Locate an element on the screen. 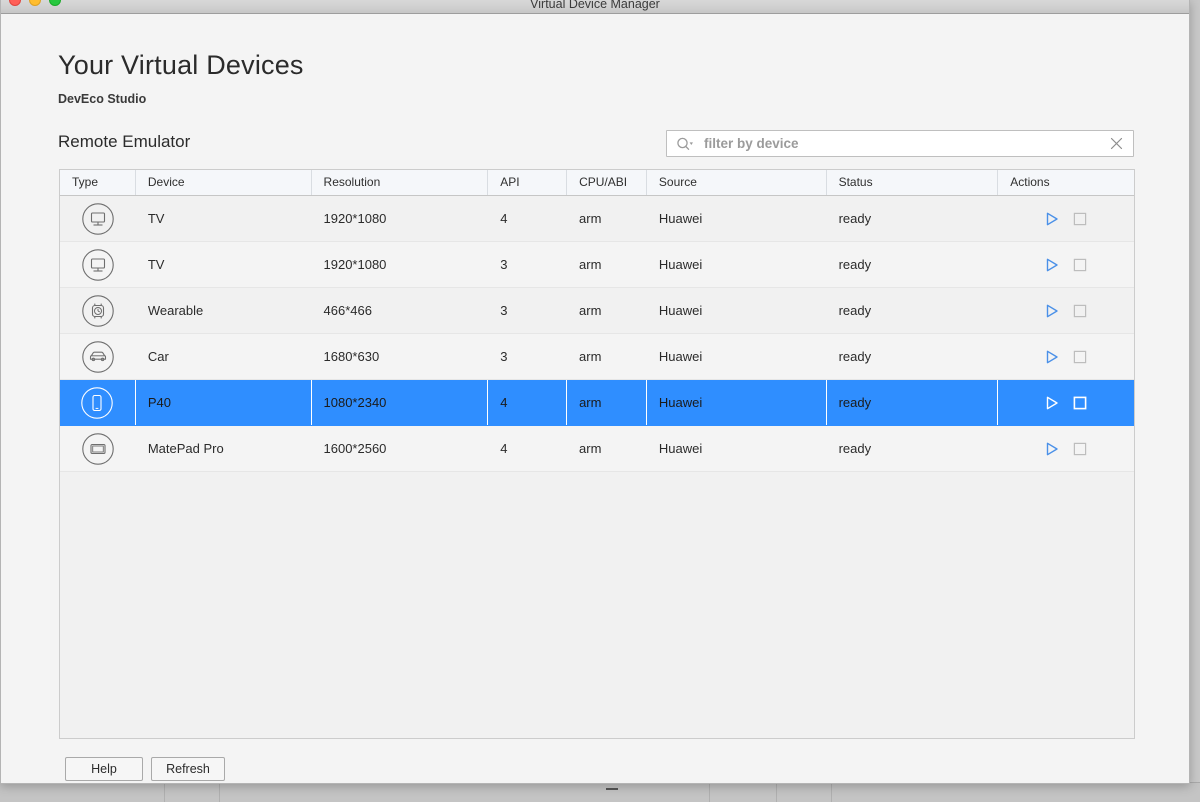 The height and width of the screenshot is (802, 1200). clear-icon is located at coordinates (1116, 144).